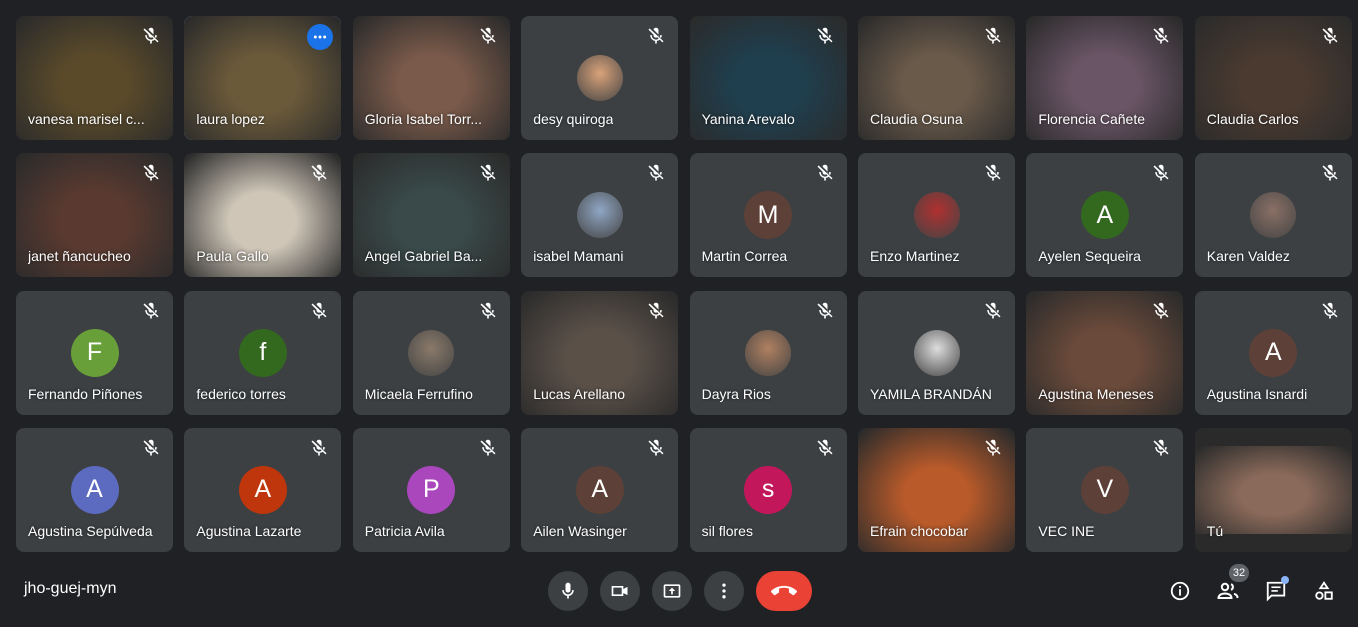 The width and height of the screenshot is (1358, 627). I want to click on avatar: F, so click(94, 352).